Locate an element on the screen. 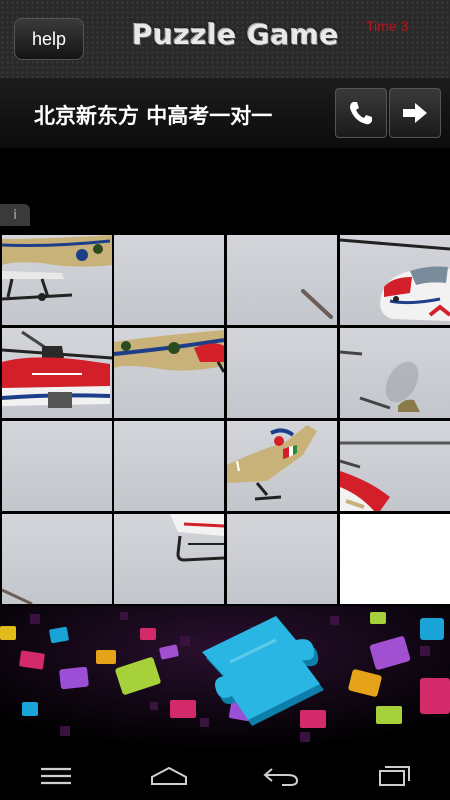 Image resolution: width=450 pixels, height=800 pixels. ad-info-icon: i is located at coordinates (15, 215).